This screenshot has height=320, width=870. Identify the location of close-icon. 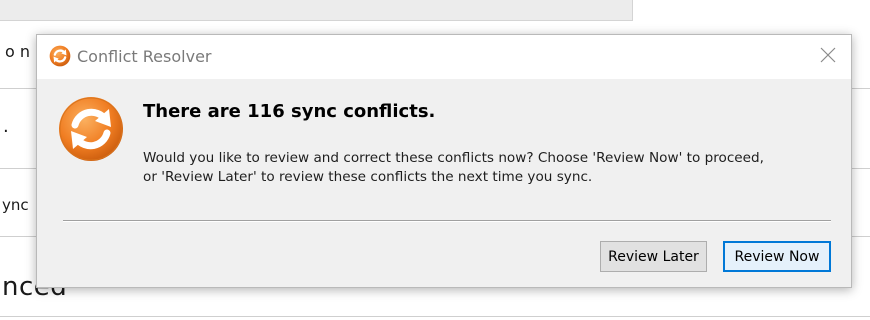
(828, 57).